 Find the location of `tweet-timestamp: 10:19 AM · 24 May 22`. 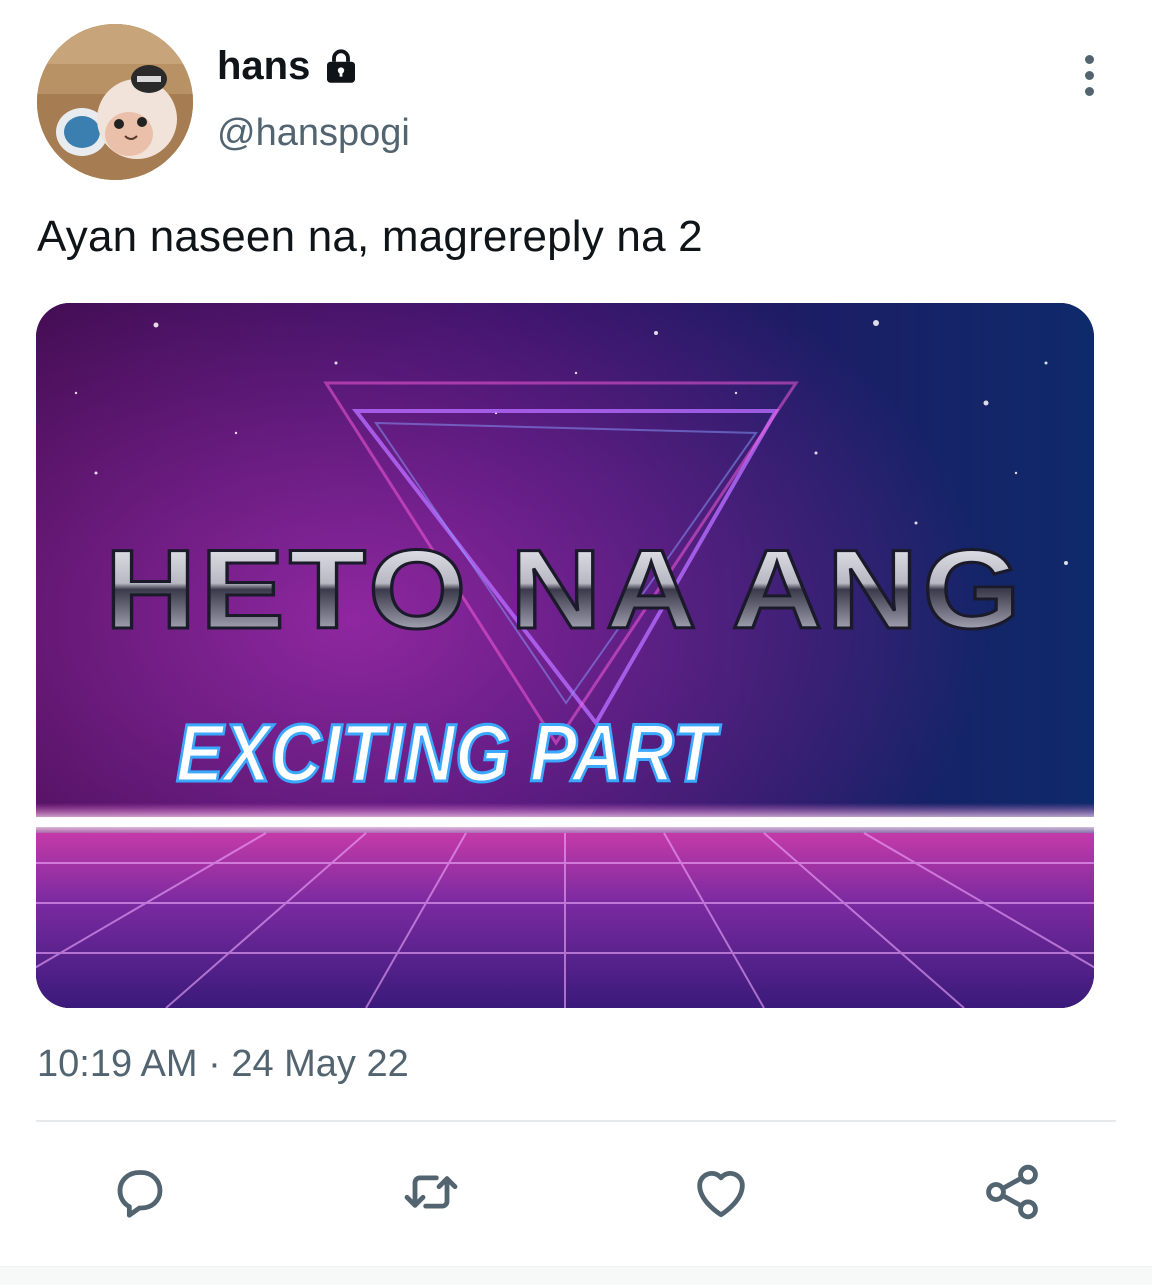

tweet-timestamp: 10:19 AM · 24 May 22 is located at coordinates (223, 1064).